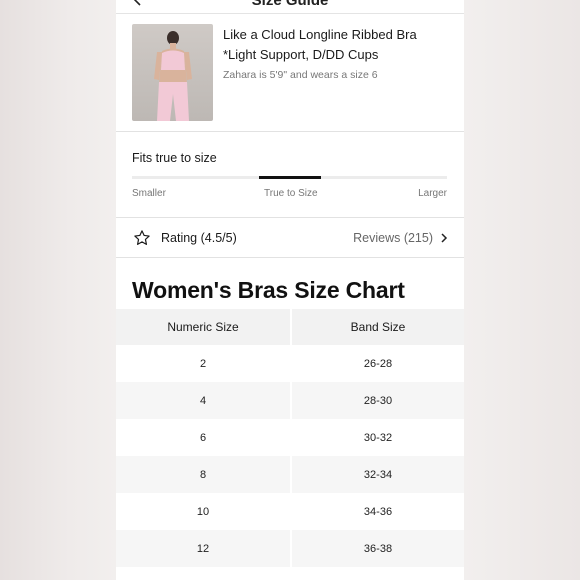  Describe the element at coordinates (203, 511) in the screenshot. I see `numeric-size-cell: 10` at that location.